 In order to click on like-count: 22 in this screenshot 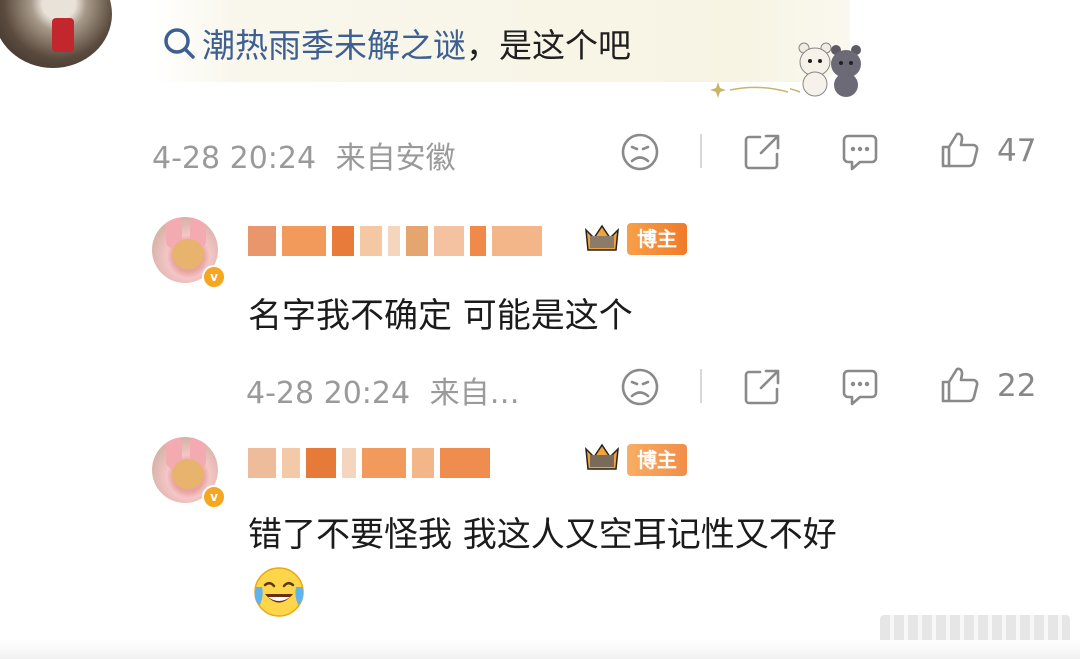, I will do `click(1017, 386)`.